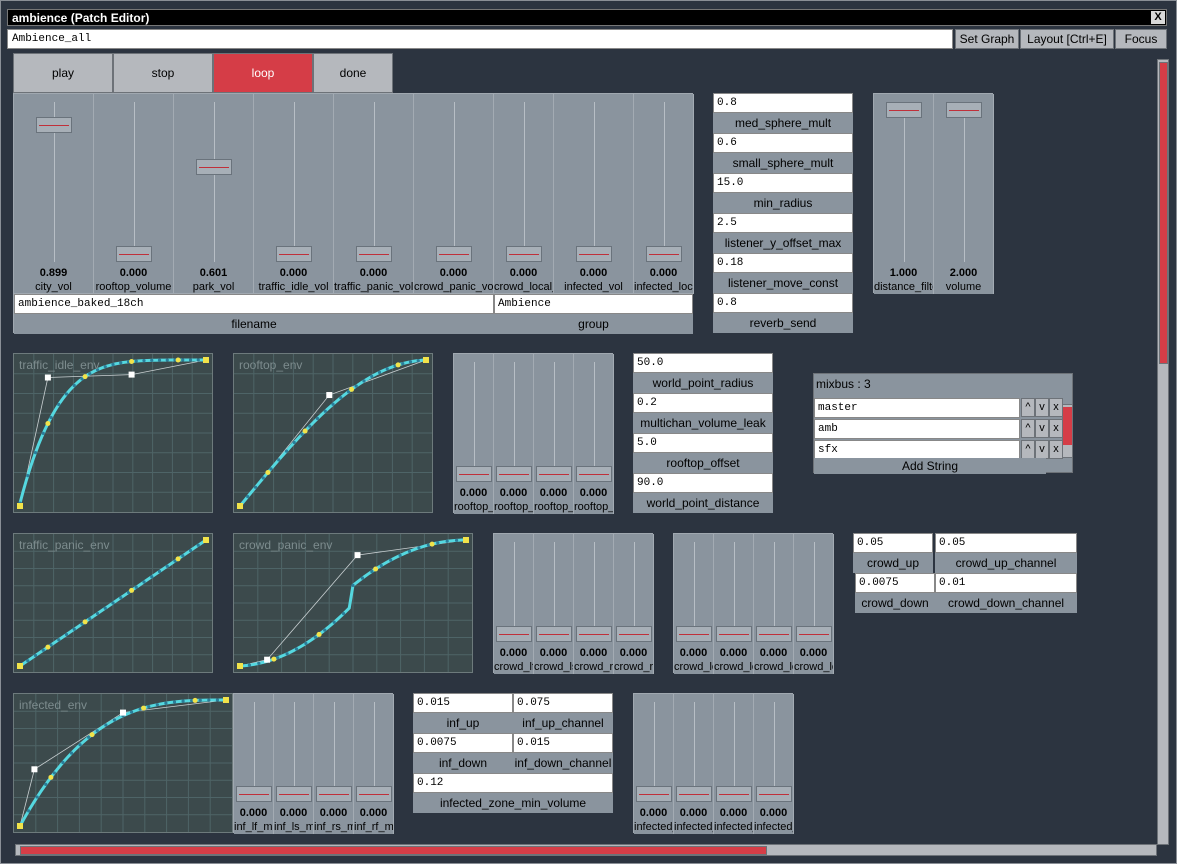 This screenshot has height=864, width=1177. I want to click on slider: 1.000 distance_filter, so click(904, 194).